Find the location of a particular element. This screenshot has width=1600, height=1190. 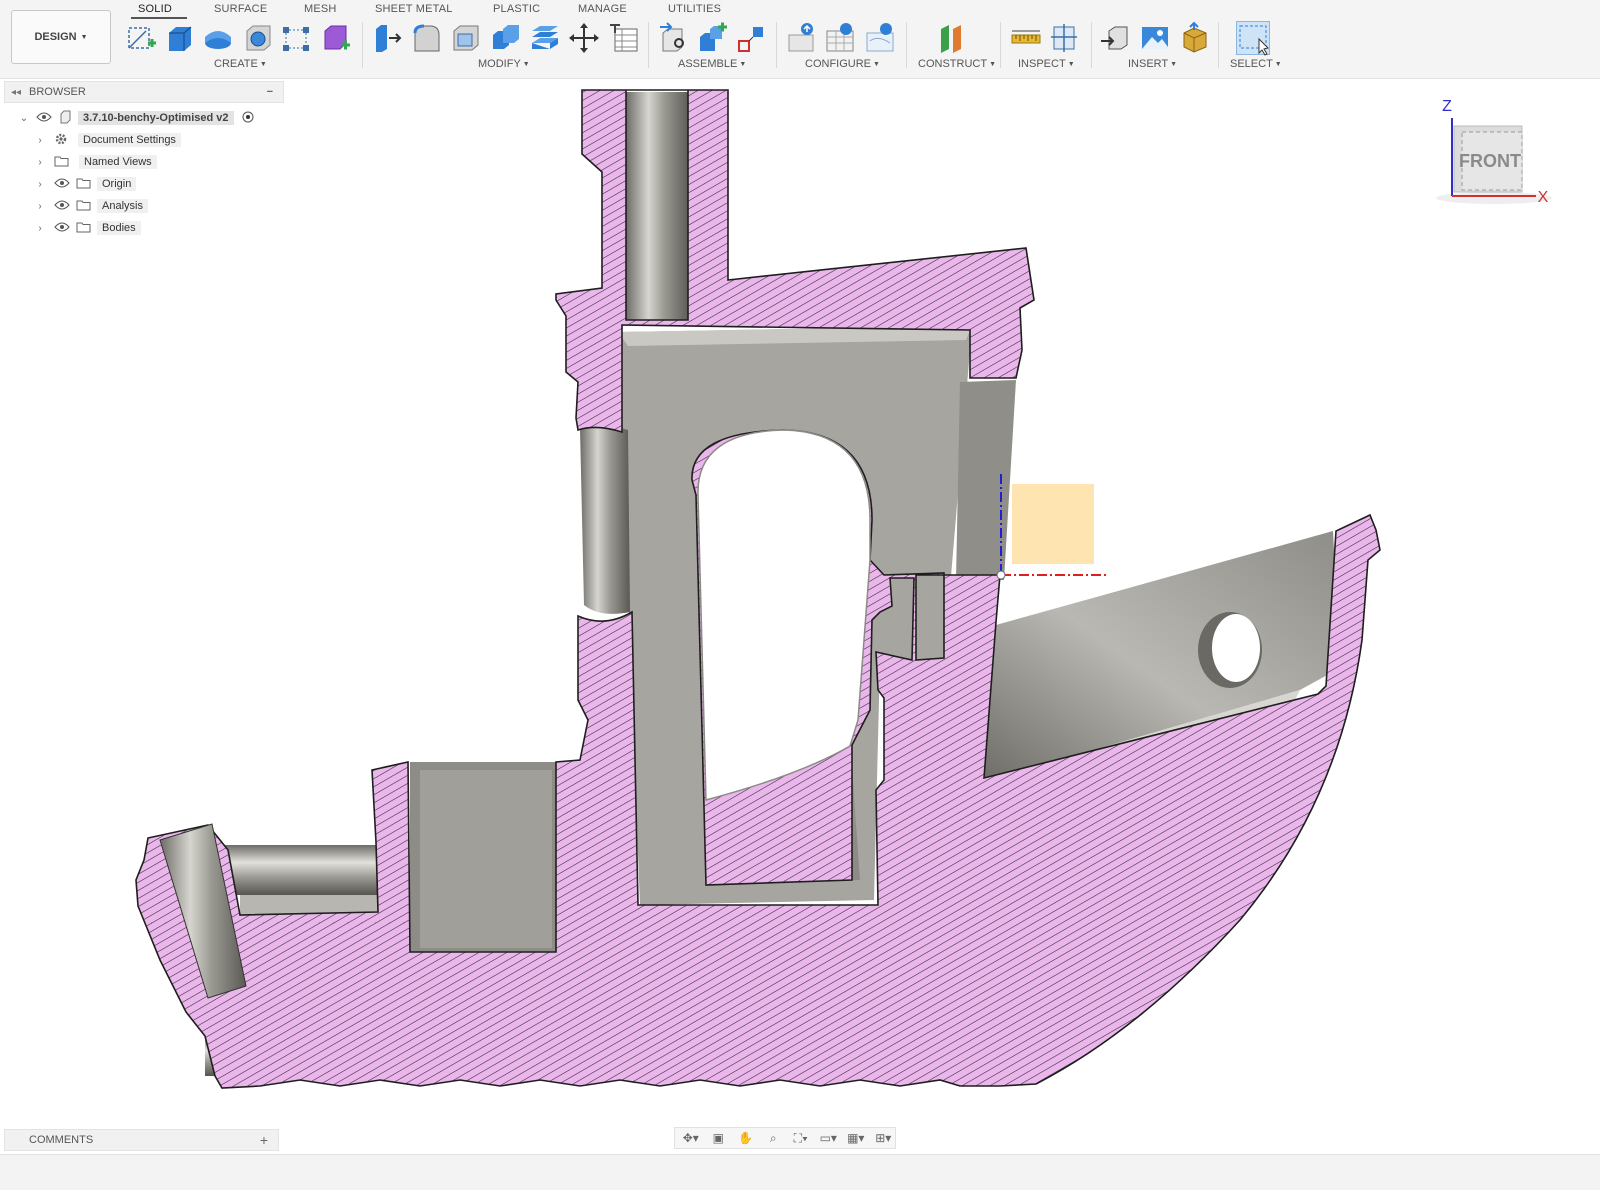

tab-solid: SOLID is located at coordinates (155, 9).